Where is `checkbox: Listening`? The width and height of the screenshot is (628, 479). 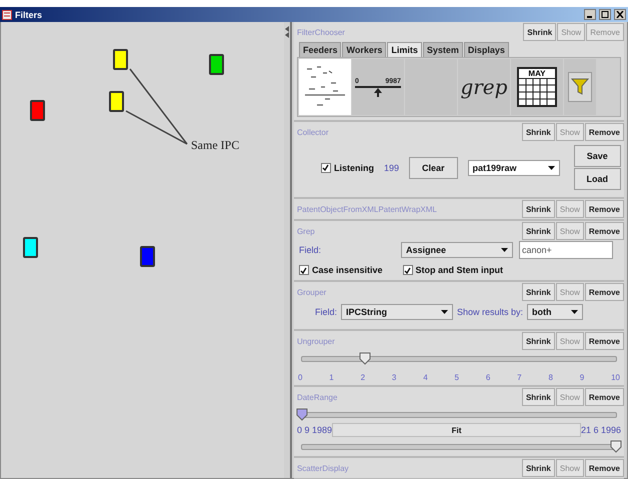
checkbox: Listening is located at coordinates (347, 167).